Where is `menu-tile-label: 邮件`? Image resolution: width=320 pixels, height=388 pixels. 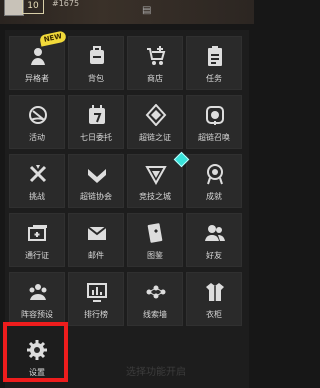
menu-tile-label: 邮件 is located at coordinates (96, 255).